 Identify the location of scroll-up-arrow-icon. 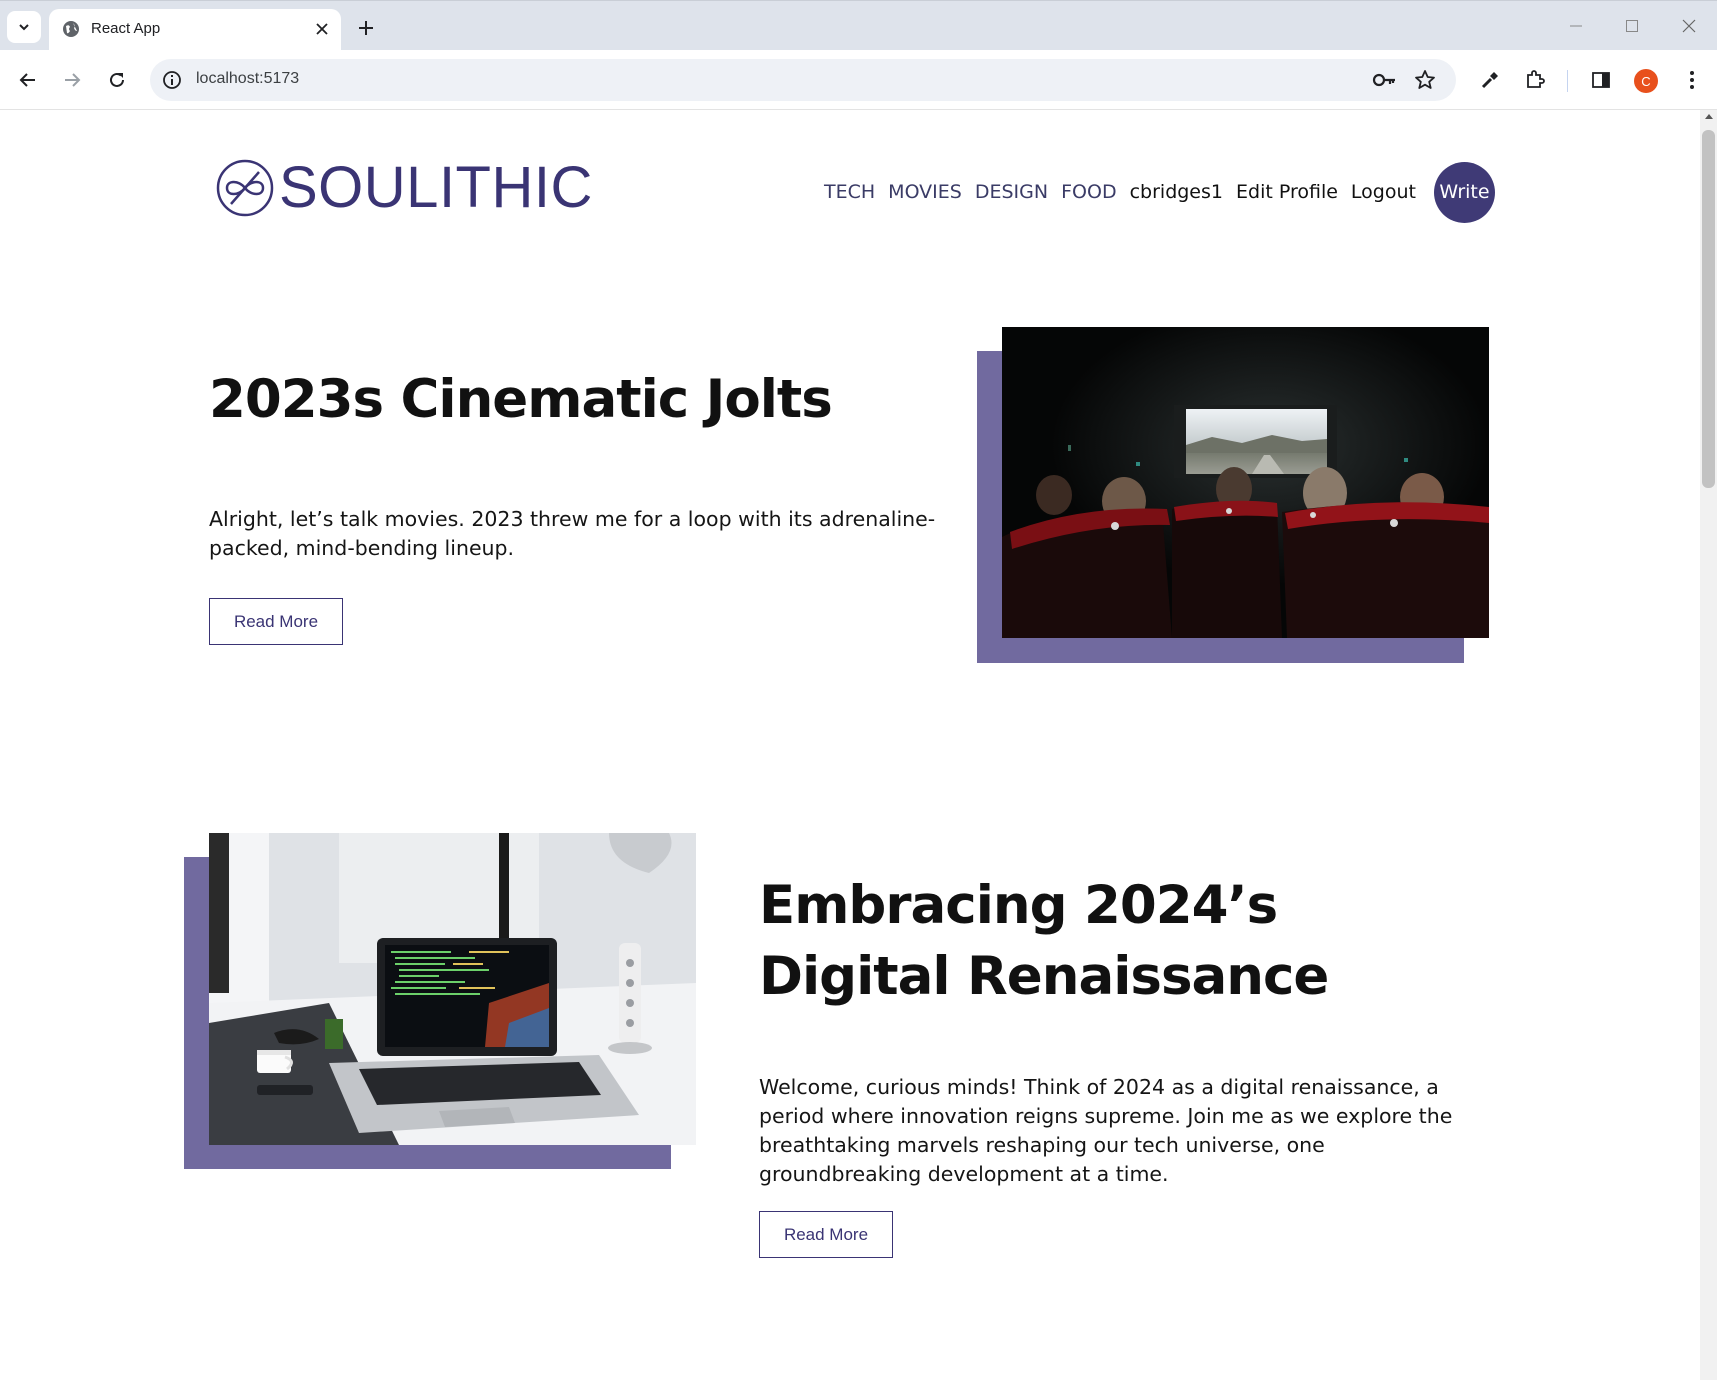
(1709, 116).